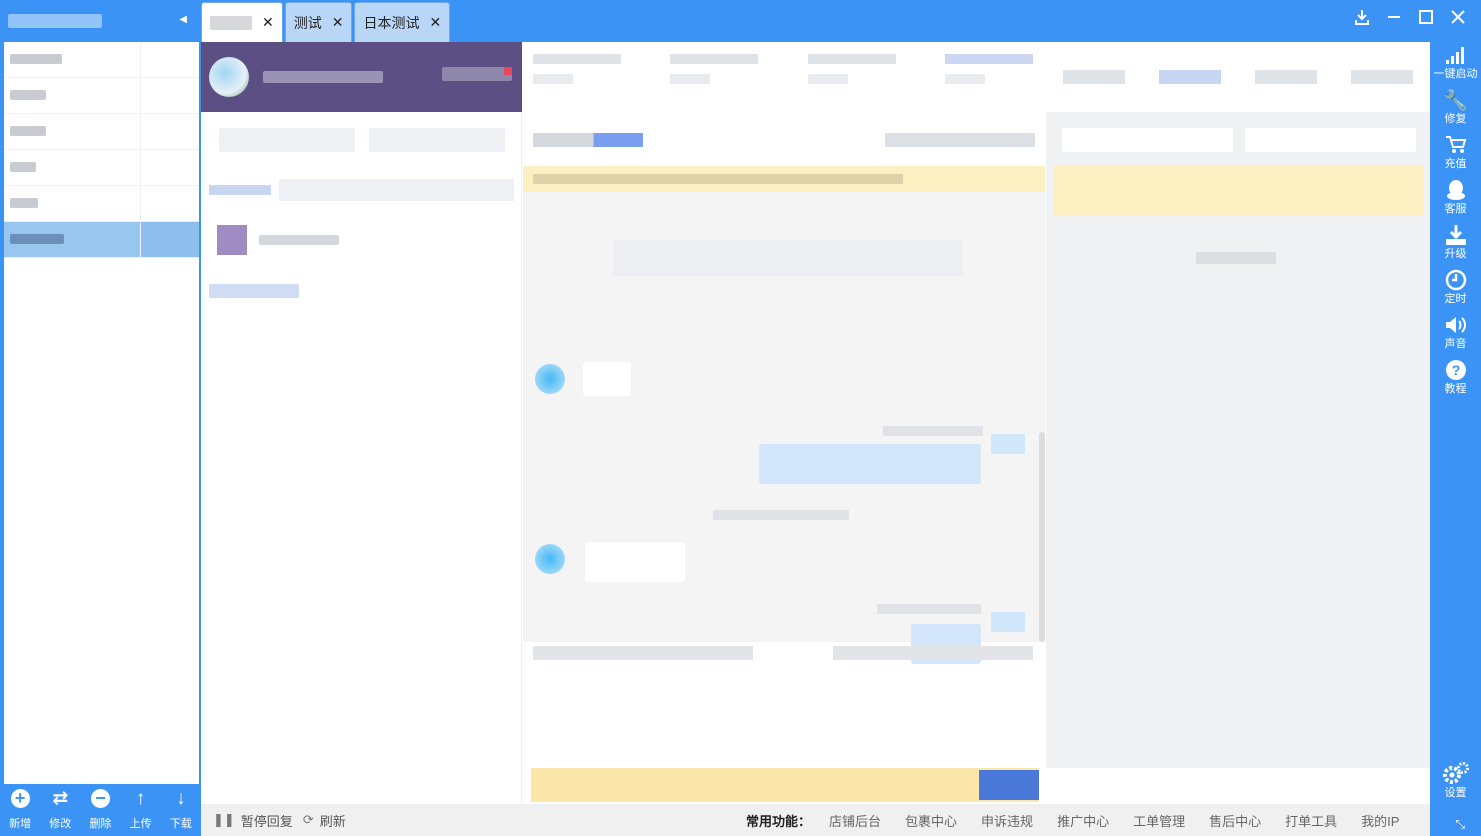 This screenshot has height=836, width=1481. What do you see at coordinates (785, 785) in the screenshot?
I see `quick-reply-bar` at bounding box center [785, 785].